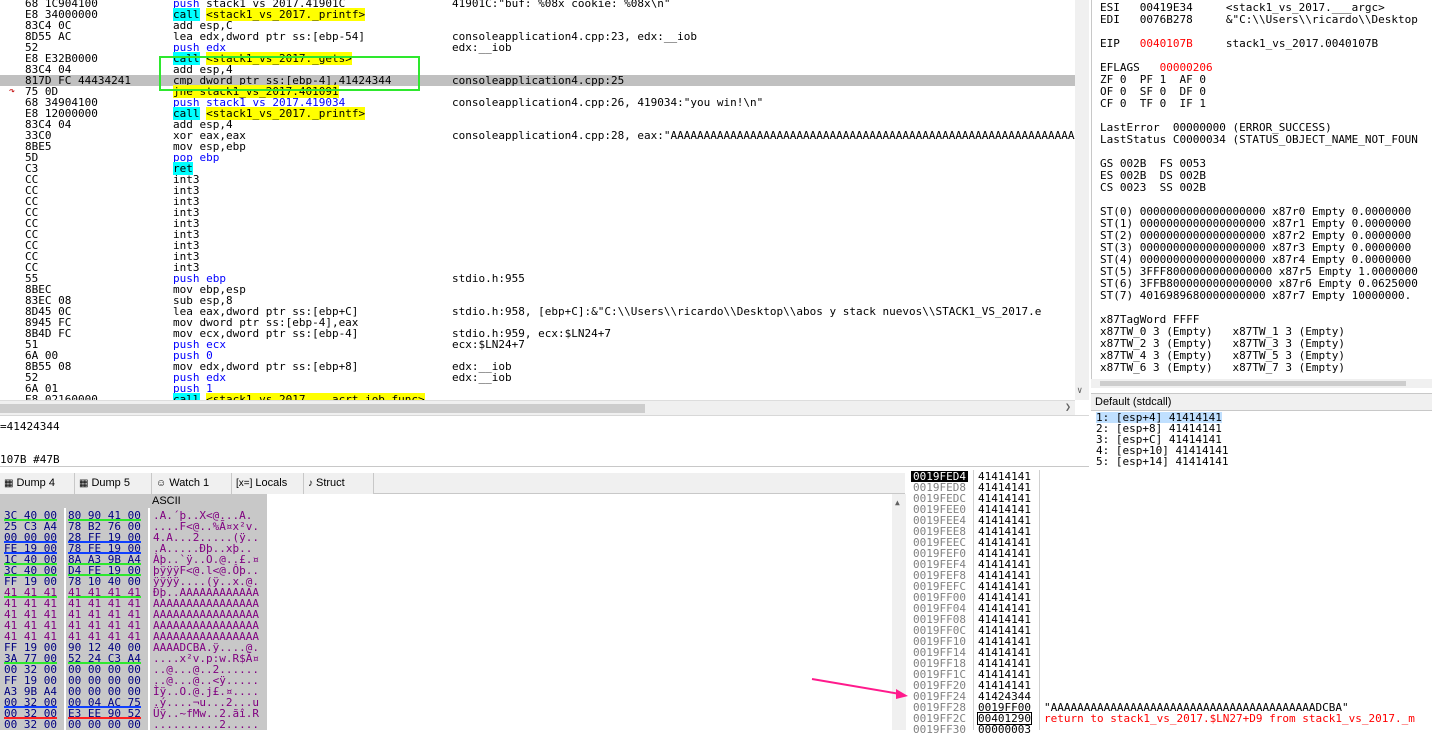 Image resolution: width=1432 pixels, height=736 pixels. Describe the element at coordinates (1120, 43) in the screenshot. I see `register-text: EIP` at that location.